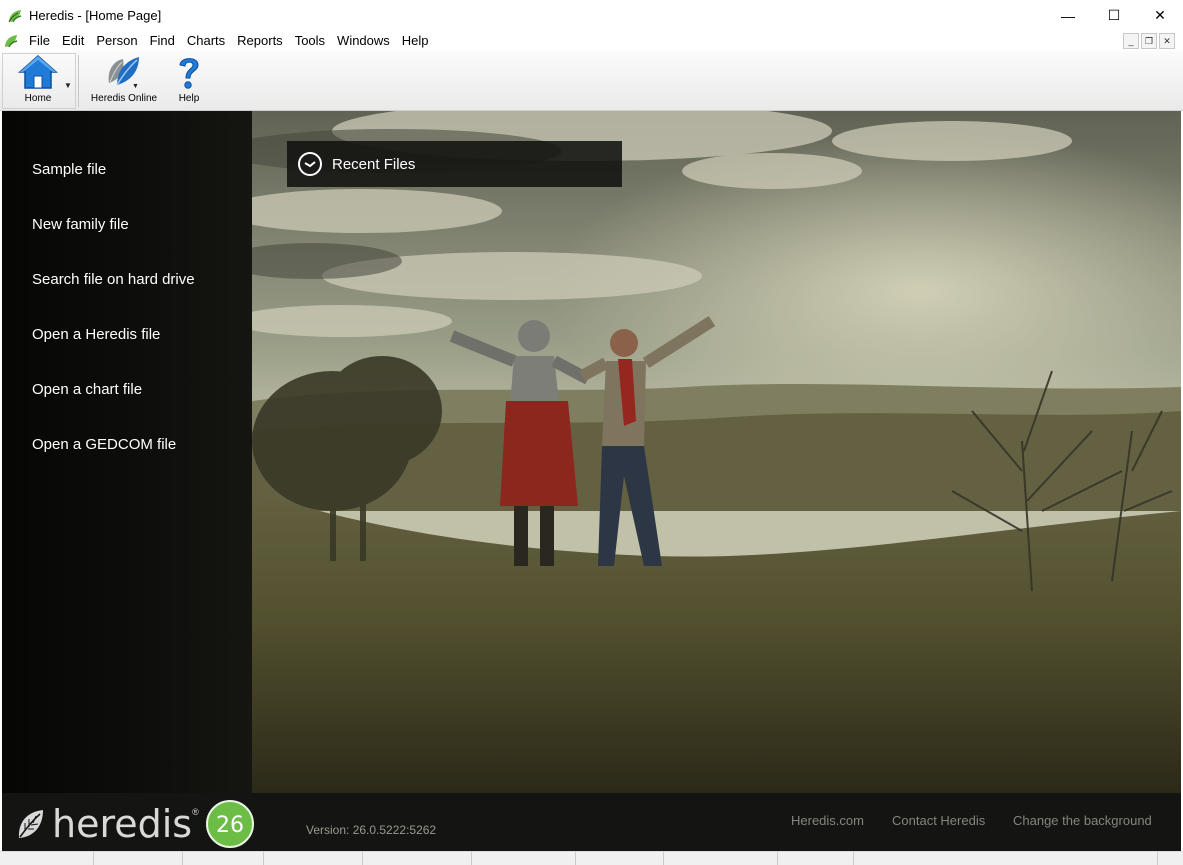 The height and width of the screenshot is (865, 1183). Describe the element at coordinates (96, 334) in the screenshot. I see `sidebar-item-open-heredis-file: Open a Heredis file` at that location.